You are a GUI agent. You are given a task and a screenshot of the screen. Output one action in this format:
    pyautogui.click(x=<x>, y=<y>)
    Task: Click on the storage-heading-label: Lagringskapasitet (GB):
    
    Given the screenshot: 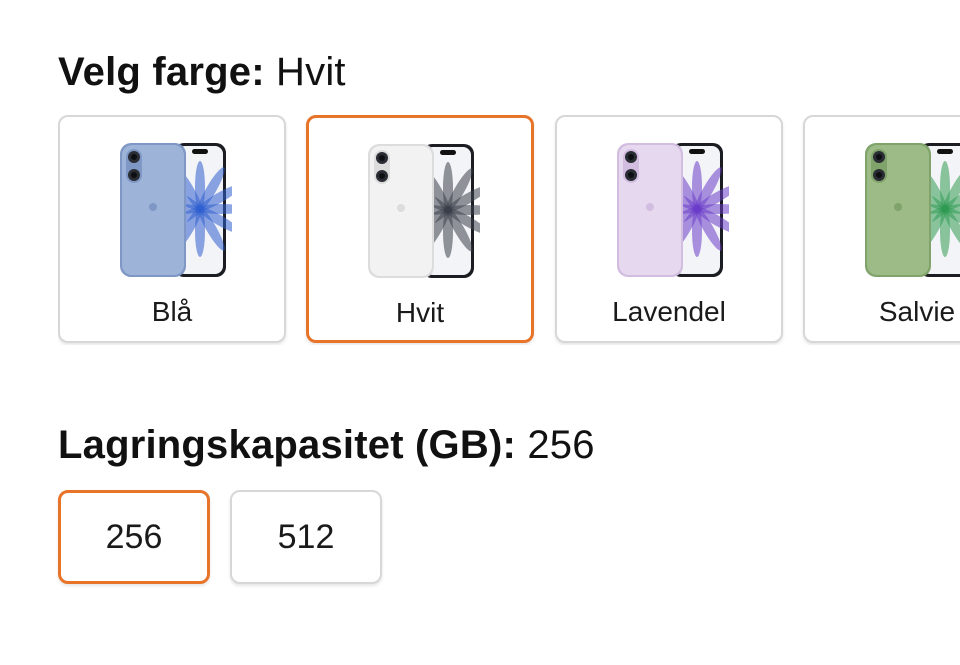 What is the action you would take?
    pyautogui.click(x=287, y=445)
    